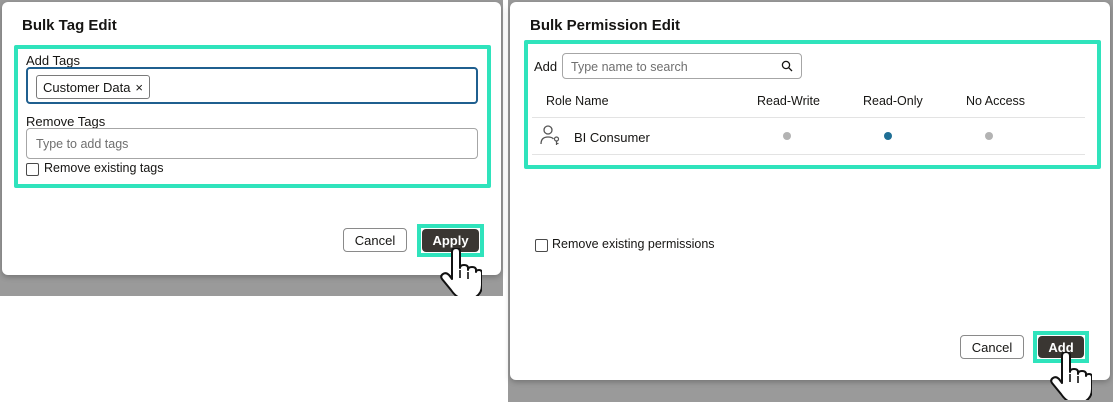 The width and height of the screenshot is (1113, 402). What do you see at coordinates (893, 101) in the screenshot?
I see `column-header-read-only: Read-Only` at bounding box center [893, 101].